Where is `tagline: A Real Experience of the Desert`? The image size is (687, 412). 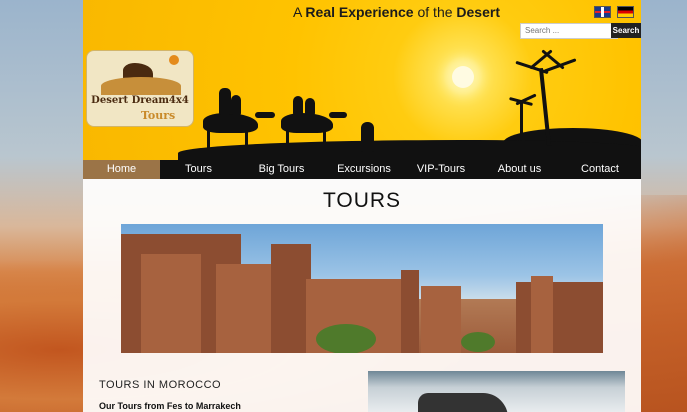 tagline: A Real Experience of the Desert is located at coordinates (396, 12).